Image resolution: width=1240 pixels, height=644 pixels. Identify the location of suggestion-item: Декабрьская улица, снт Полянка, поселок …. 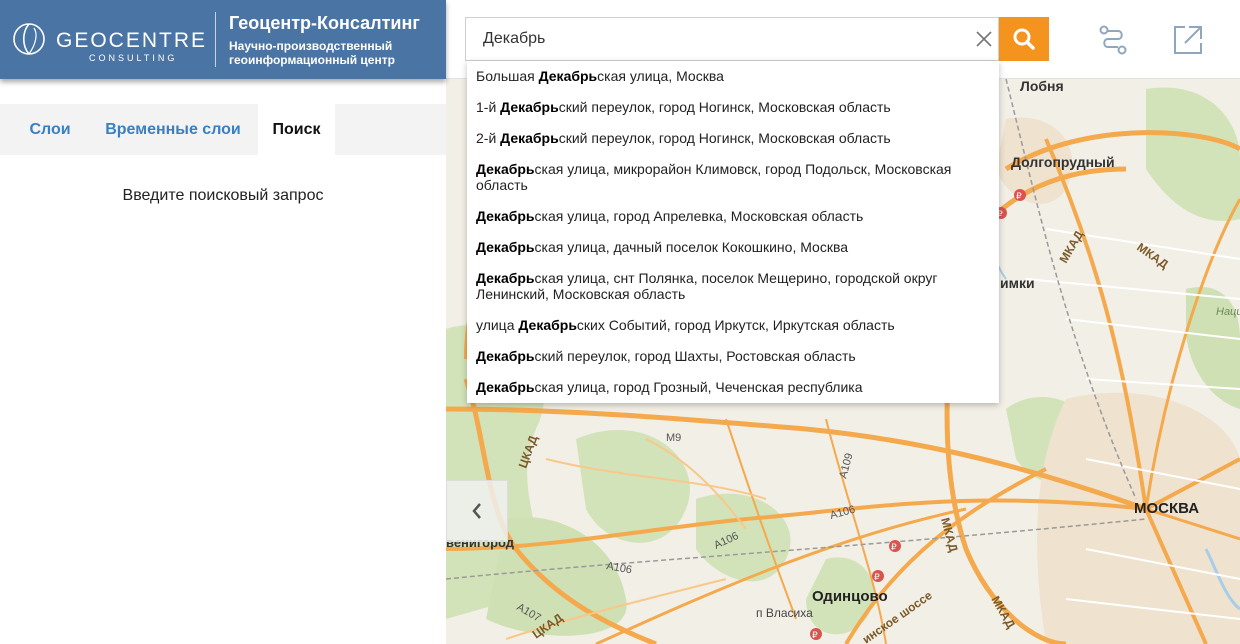
(733, 286).